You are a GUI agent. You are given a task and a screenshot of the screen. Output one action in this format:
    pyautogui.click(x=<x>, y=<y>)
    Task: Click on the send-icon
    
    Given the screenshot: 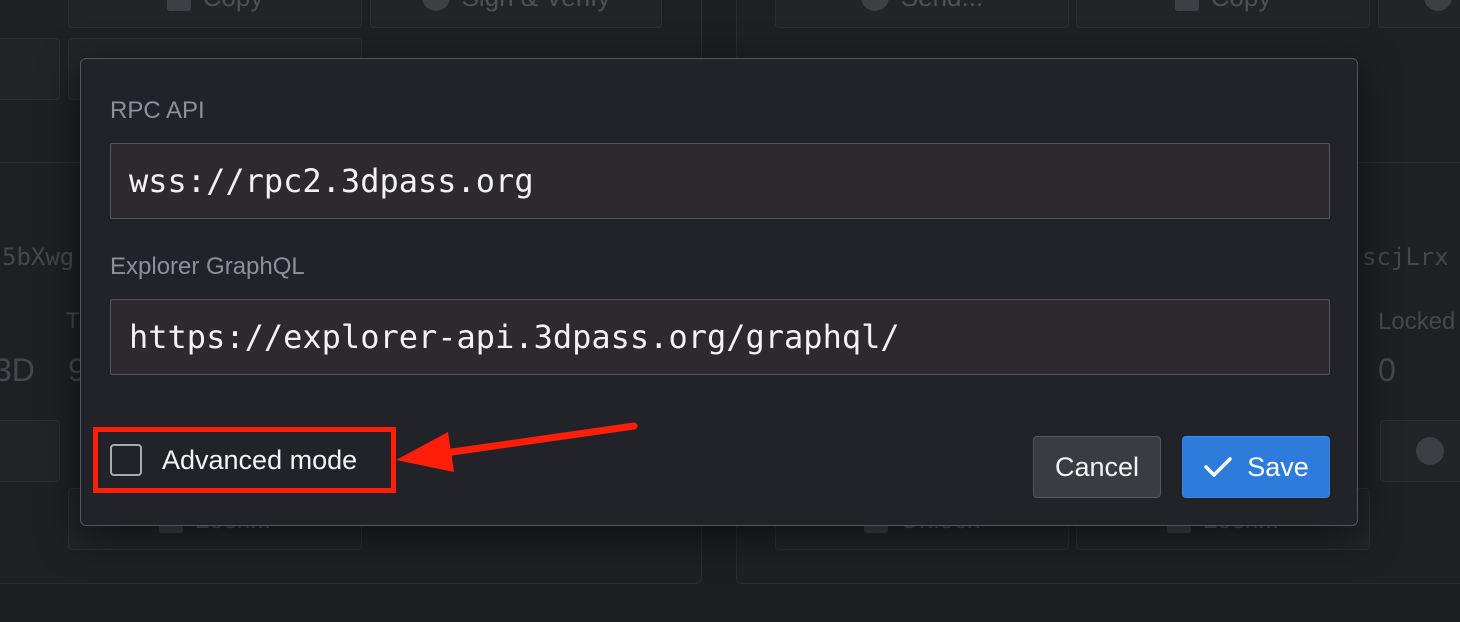 What is the action you would take?
    pyautogui.click(x=874, y=5)
    